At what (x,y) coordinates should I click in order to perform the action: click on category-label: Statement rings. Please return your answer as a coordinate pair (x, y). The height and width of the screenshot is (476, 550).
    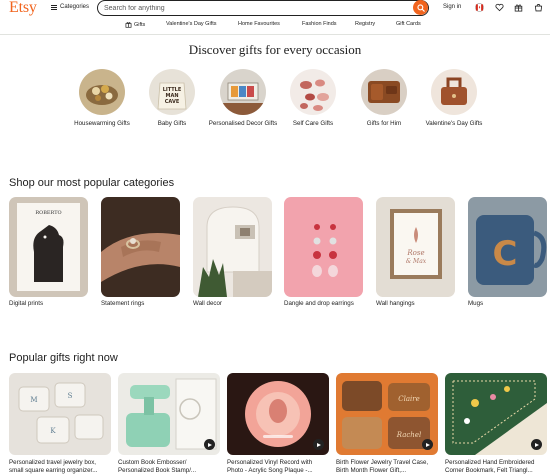
    Looking at the image, I should click on (123, 303).